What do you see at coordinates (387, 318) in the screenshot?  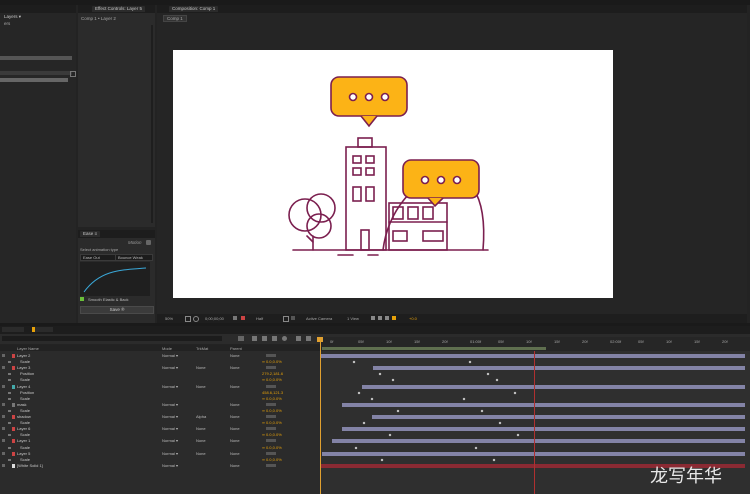 I see `flowchart-icon` at bounding box center [387, 318].